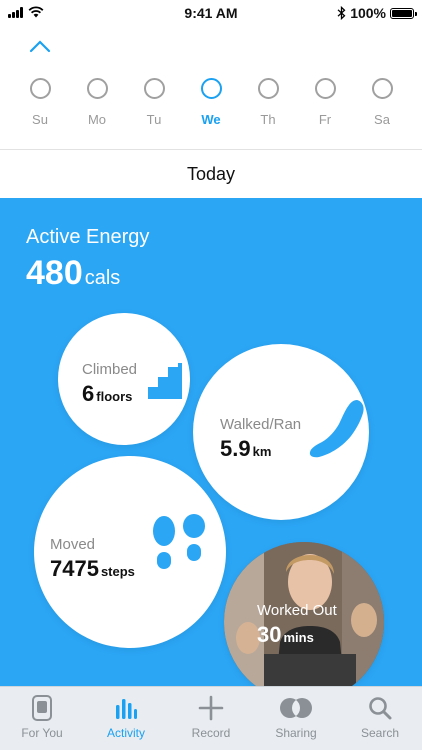  Describe the element at coordinates (211, 13) in the screenshot. I see `status-bar: 9:41 AM 100%` at that location.